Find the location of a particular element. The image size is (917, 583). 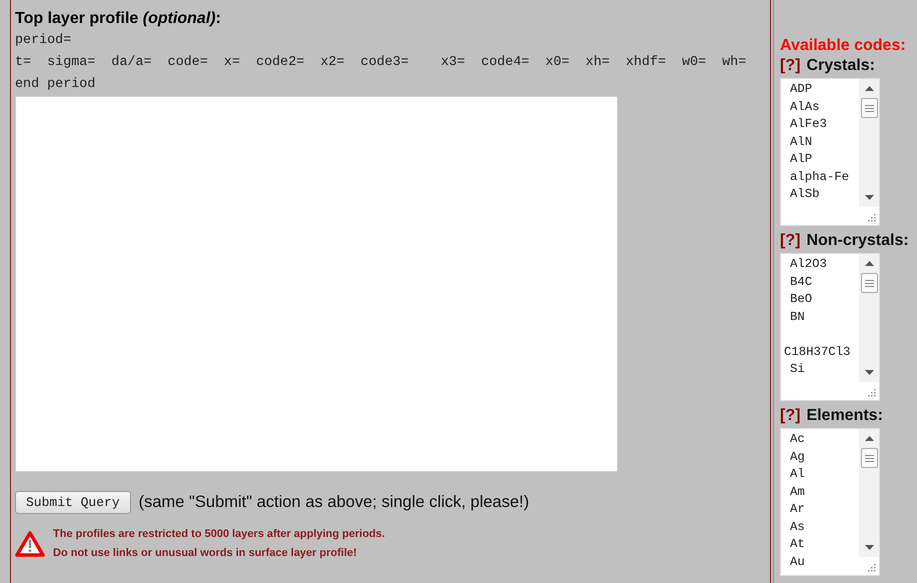

warning-icon is located at coordinates (30, 543).